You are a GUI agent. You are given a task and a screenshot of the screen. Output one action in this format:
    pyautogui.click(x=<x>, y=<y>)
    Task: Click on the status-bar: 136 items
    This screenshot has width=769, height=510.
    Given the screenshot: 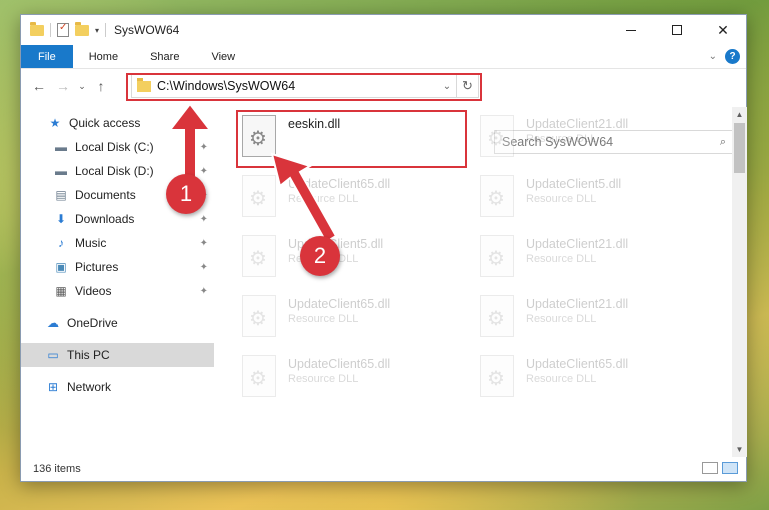 What is the action you would take?
    pyautogui.click(x=383, y=469)
    